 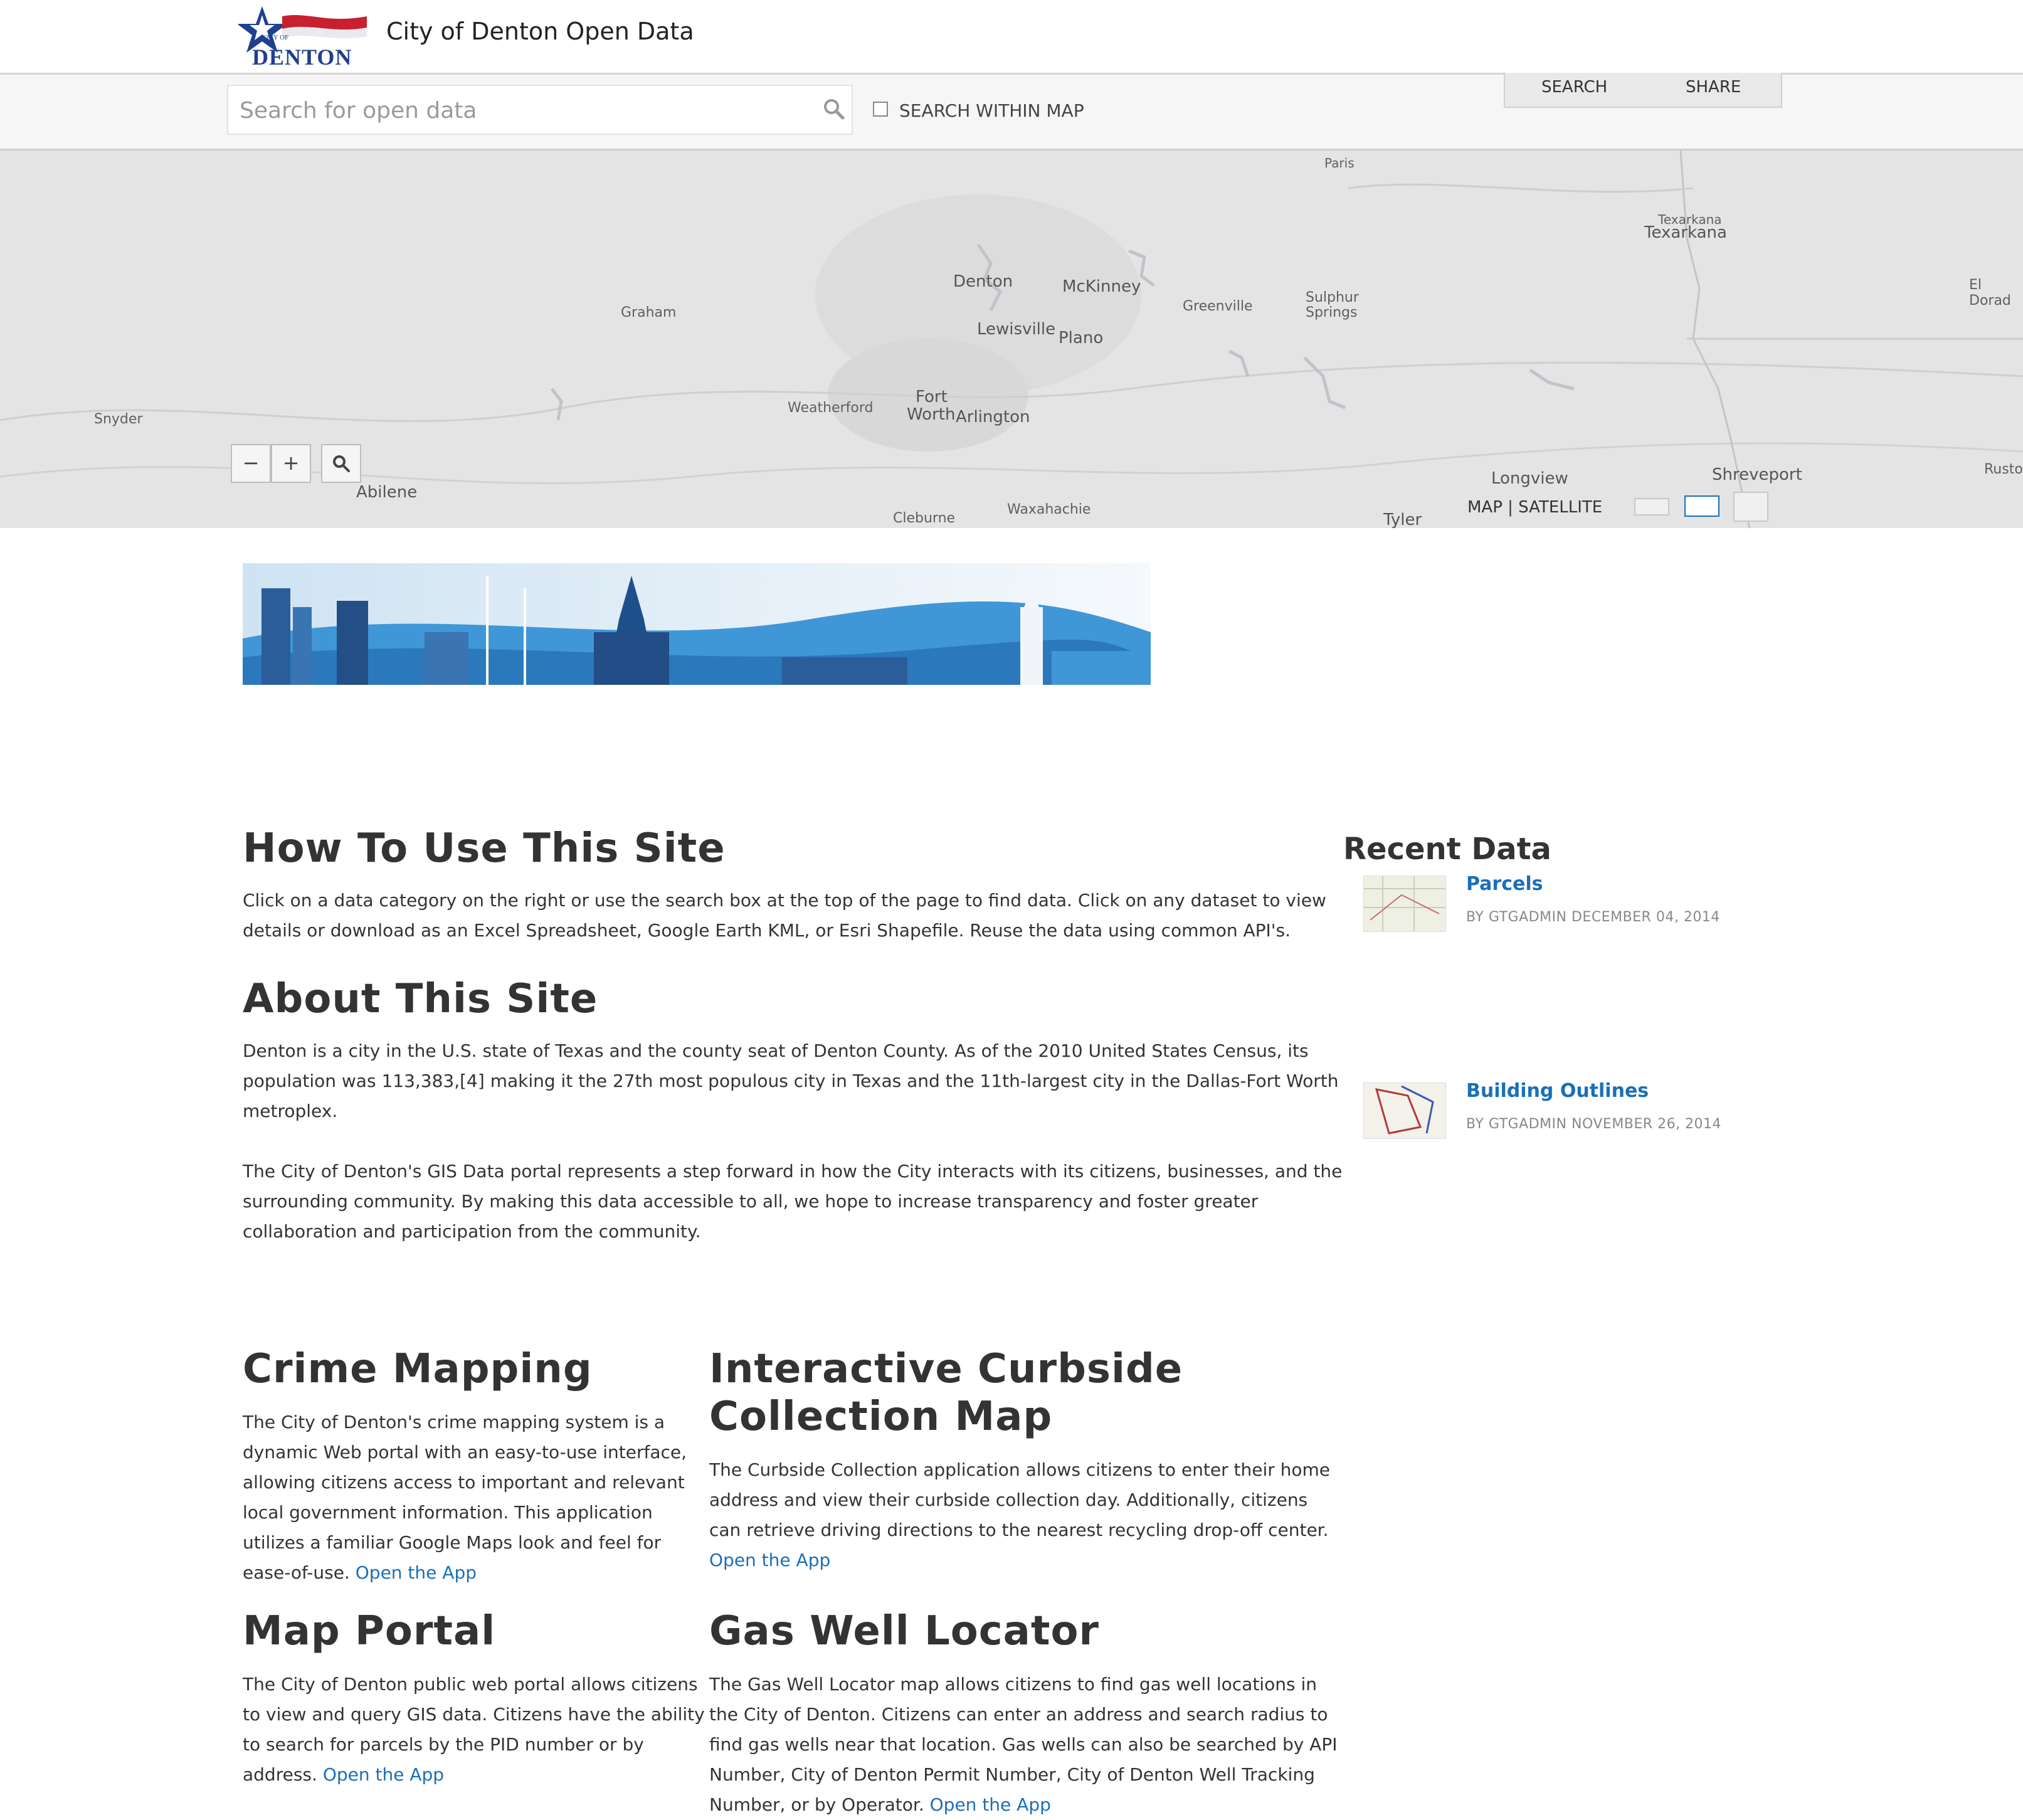 I want to click on map-label-tyler: Tyler, so click(x=1402, y=519).